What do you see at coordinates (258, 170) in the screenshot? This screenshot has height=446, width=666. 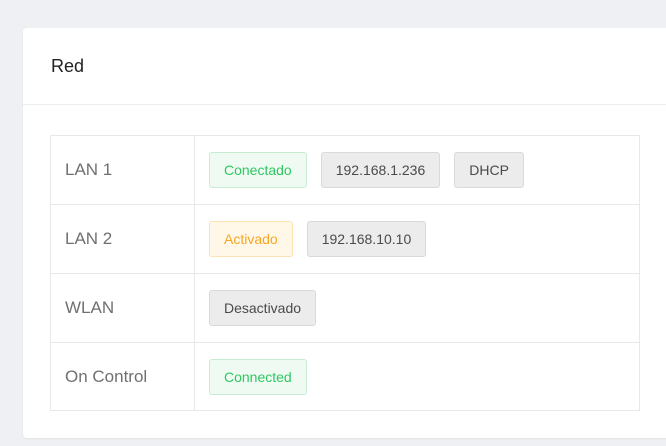 I see `status-badge: Conectado` at bounding box center [258, 170].